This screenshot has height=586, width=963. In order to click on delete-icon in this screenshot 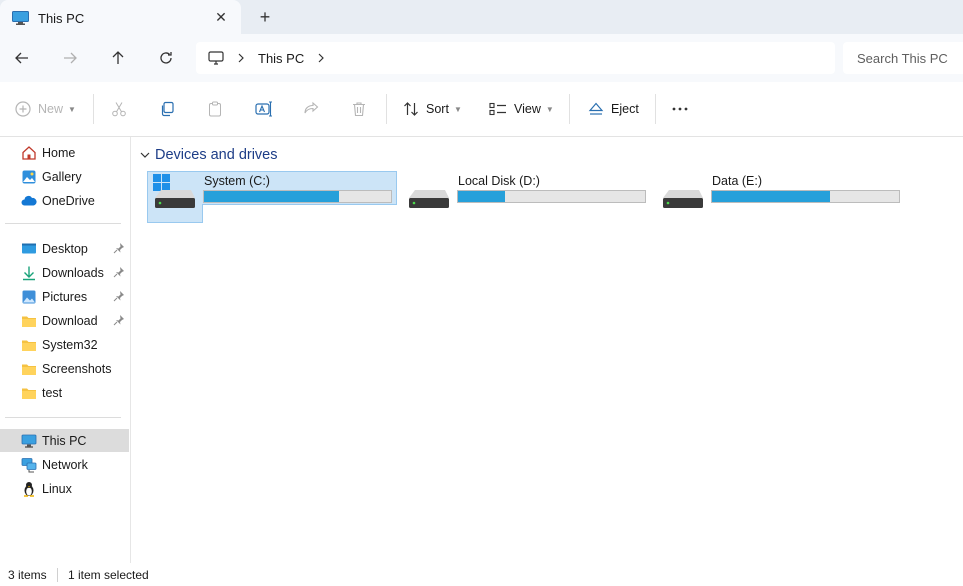, I will do `click(359, 109)`.